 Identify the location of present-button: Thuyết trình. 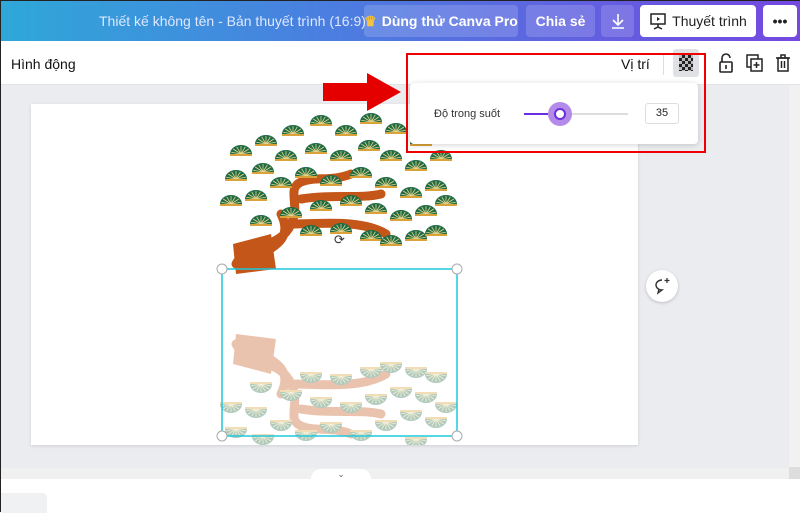
(698, 21).